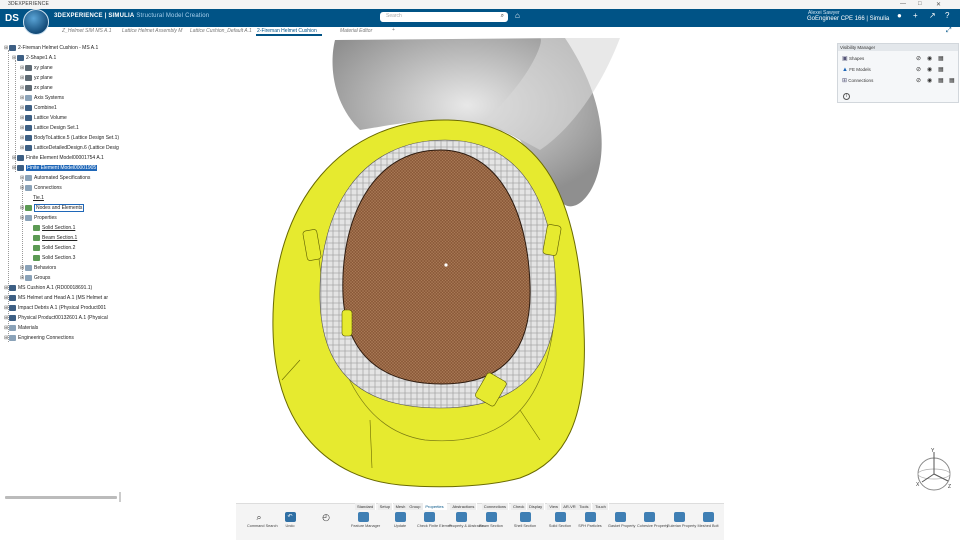 This screenshot has height=540, width=960. Describe the element at coordinates (326, 518) in the screenshot. I see `tool-button: ◴` at that location.